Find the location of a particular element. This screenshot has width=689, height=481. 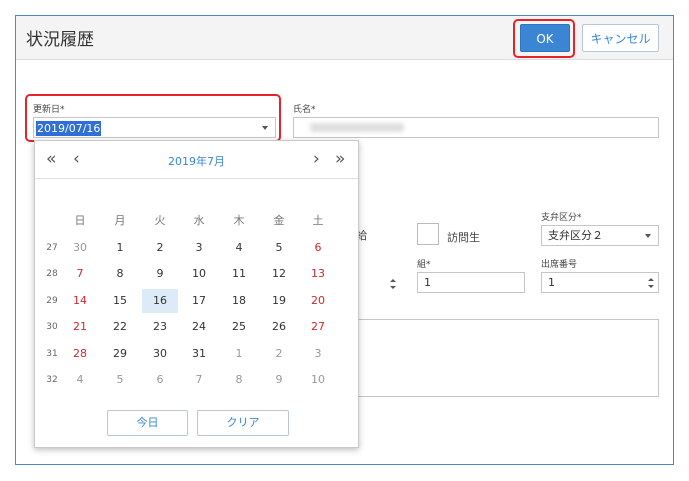

next-month-icon: › is located at coordinates (316, 159).